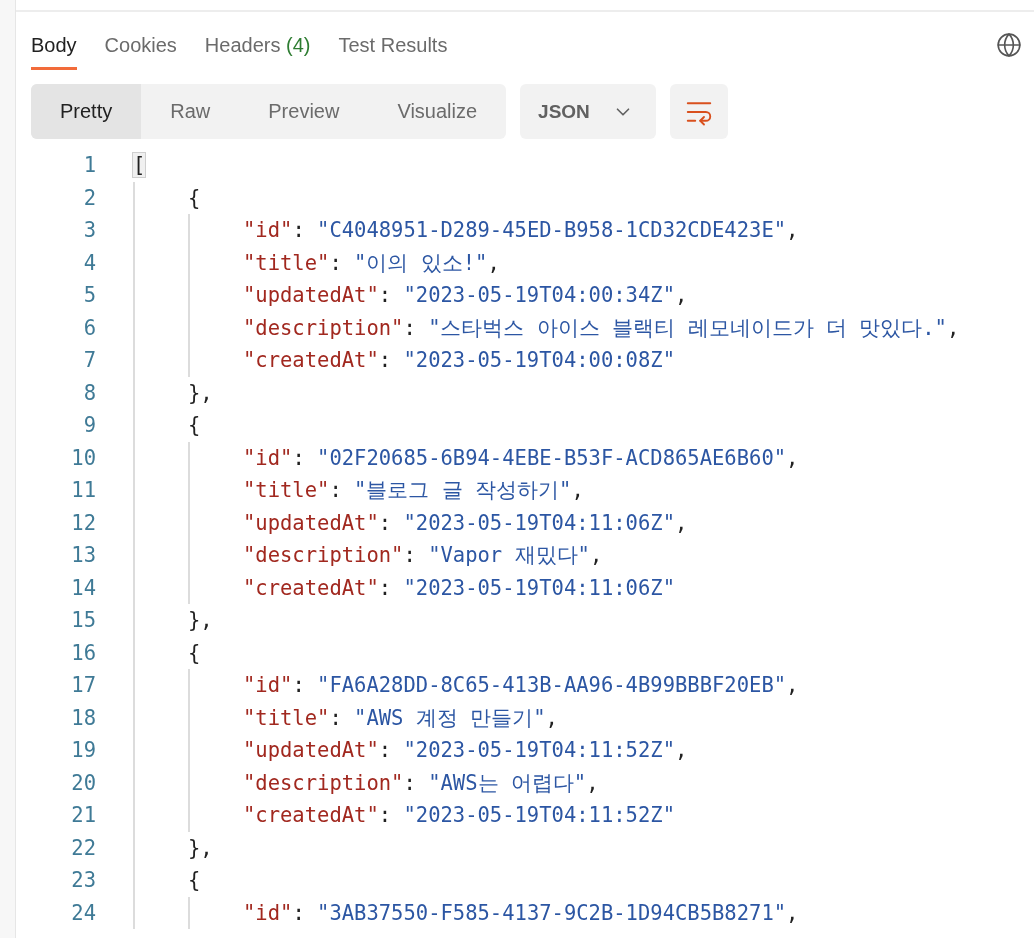 Image resolution: width=1034 pixels, height=938 pixels. What do you see at coordinates (423, 555) in the screenshot?
I see `code-line: "description": "Vapor 재밌다",` at bounding box center [423, 555].